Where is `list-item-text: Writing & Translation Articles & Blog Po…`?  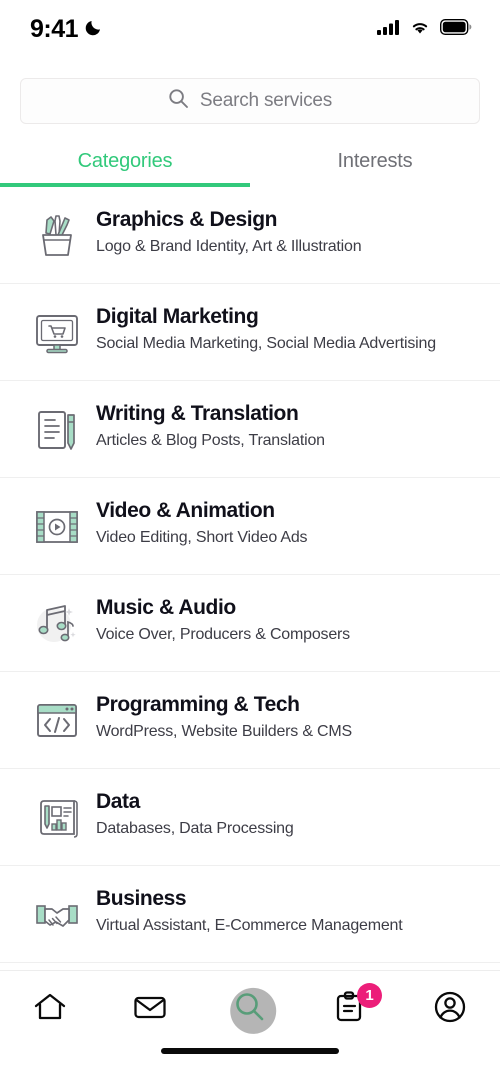
list-item-text: Writing & Translation Articles & Blog Po… is located at coordinates (289, 427).